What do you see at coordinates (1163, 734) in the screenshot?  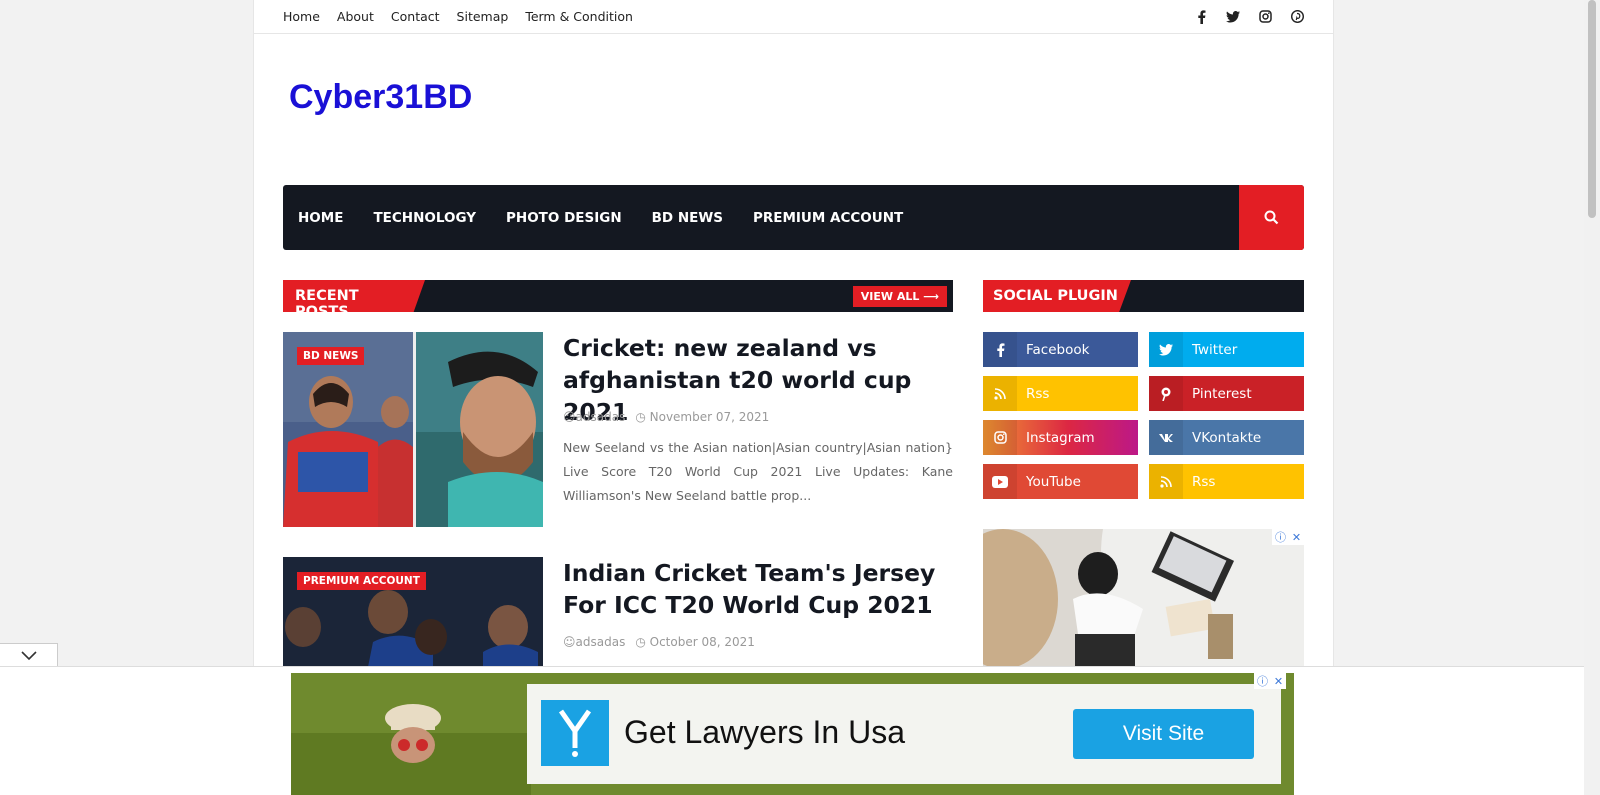 I see `visit-site-button: Visit Site` at bounding box center [1163, 734].